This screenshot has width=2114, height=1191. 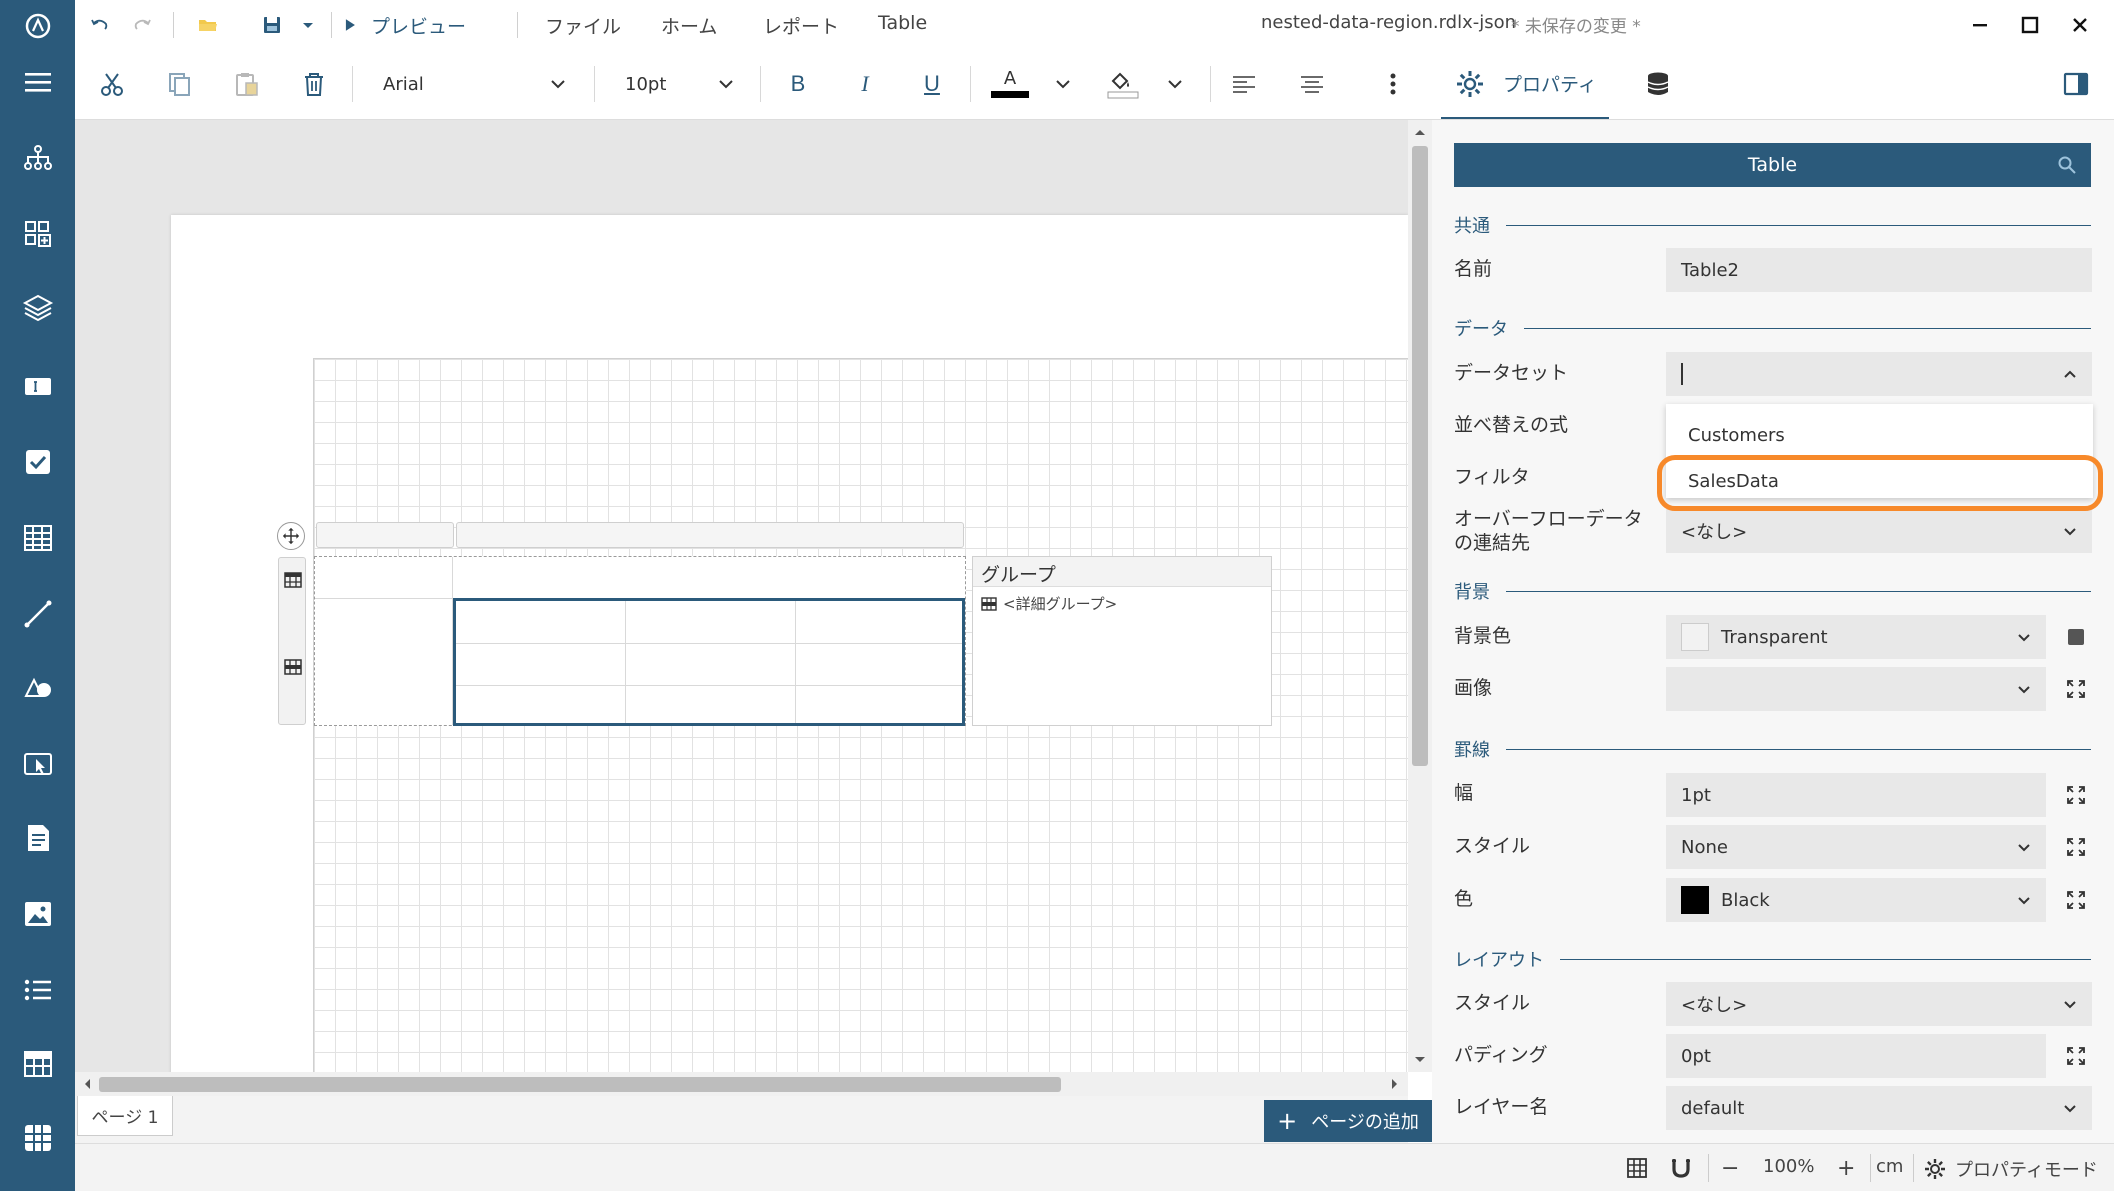 What do you see at coordinates (1772, 225) in the screenshot?
I see `section-common: 共通` at bounding box center [1772, 225].